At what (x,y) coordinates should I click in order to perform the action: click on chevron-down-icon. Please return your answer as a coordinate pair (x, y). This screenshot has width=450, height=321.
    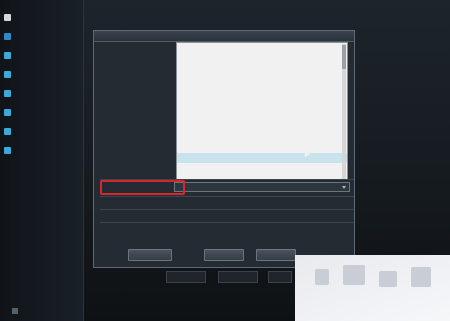
    Looking at the image, I should click on (344, 187).